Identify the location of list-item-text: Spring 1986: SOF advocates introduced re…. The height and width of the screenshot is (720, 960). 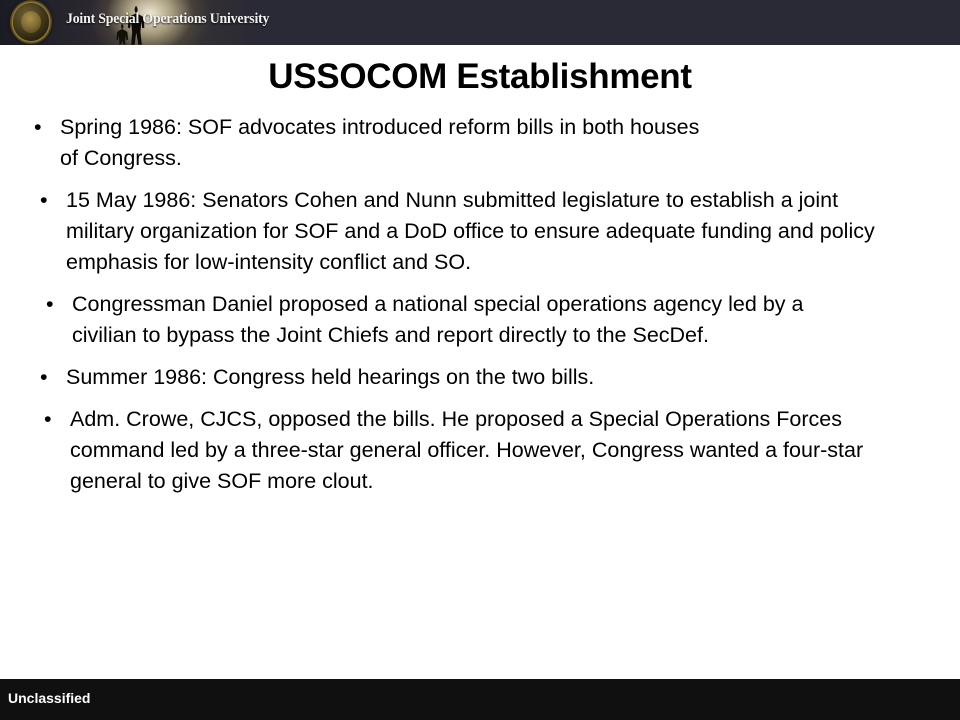
(380, 142).